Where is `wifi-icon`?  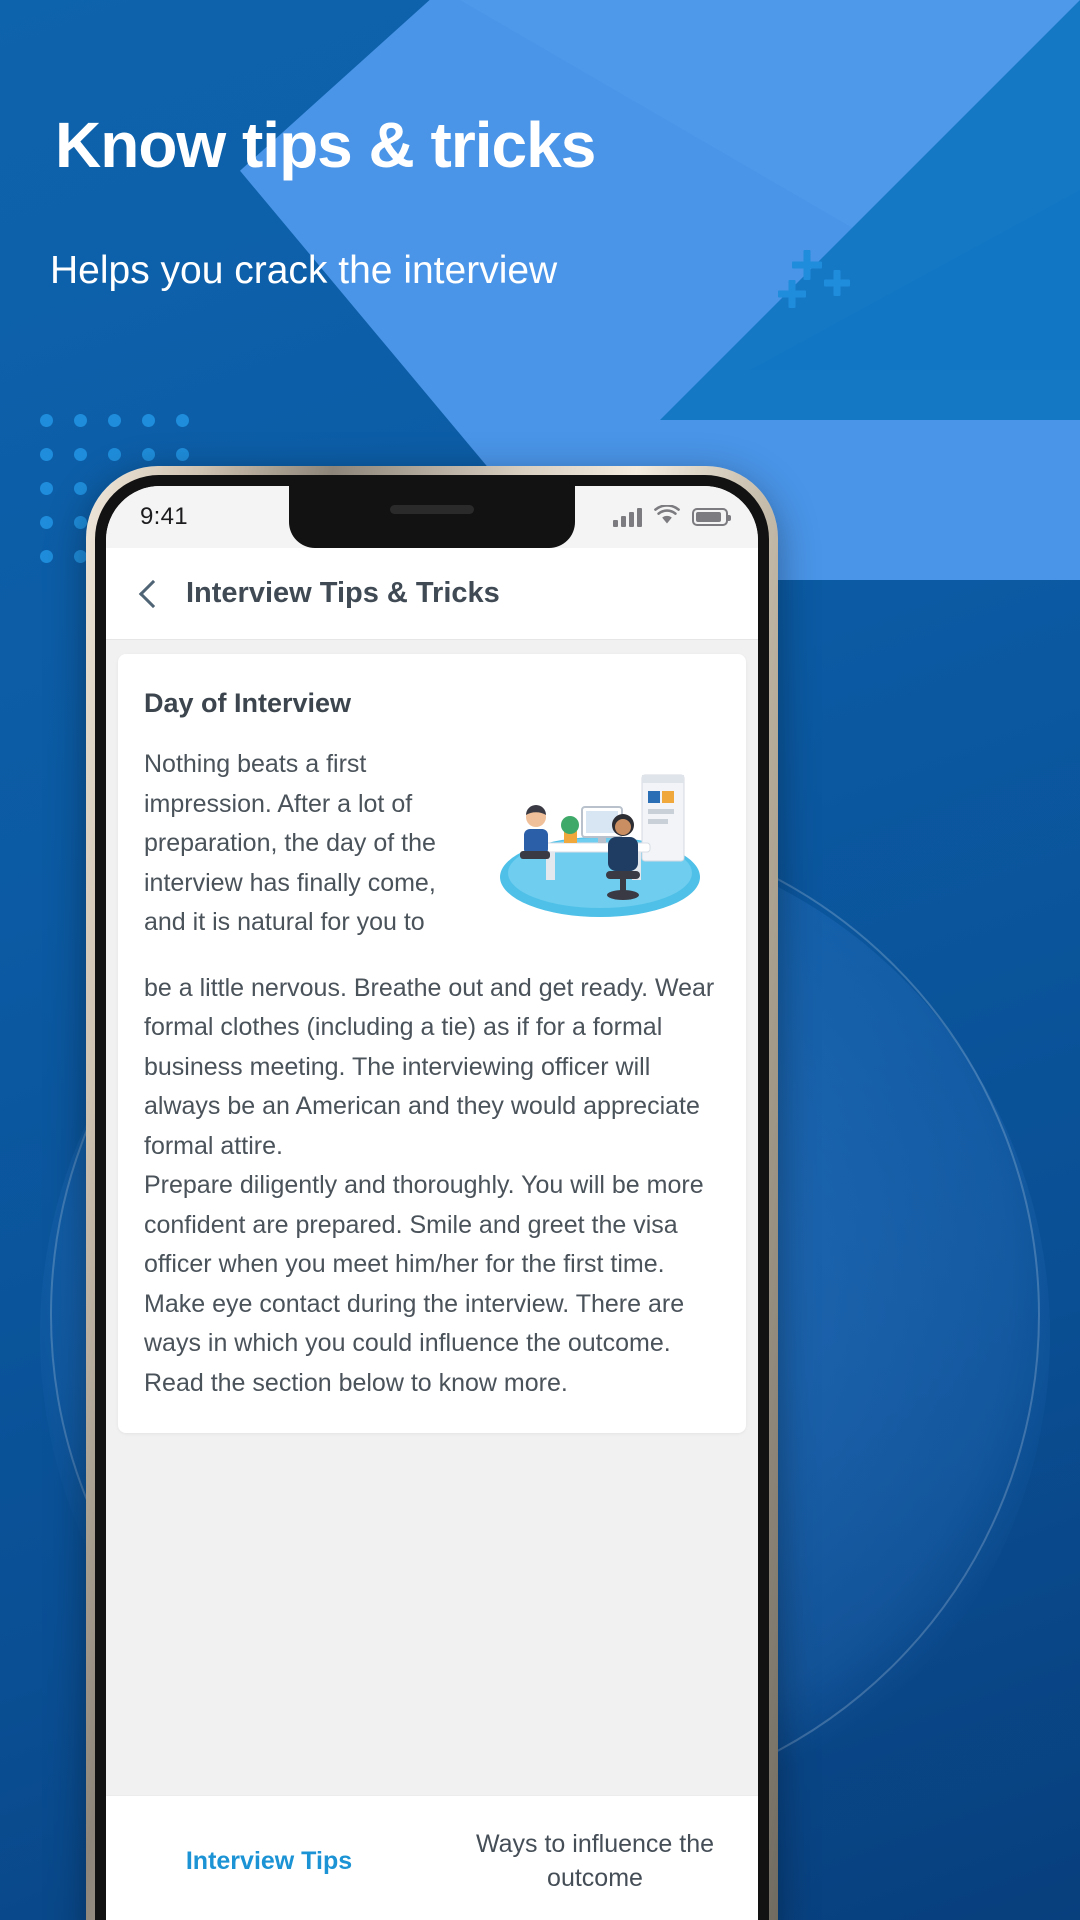 wifi-icon is located at coordinates (667, 516).